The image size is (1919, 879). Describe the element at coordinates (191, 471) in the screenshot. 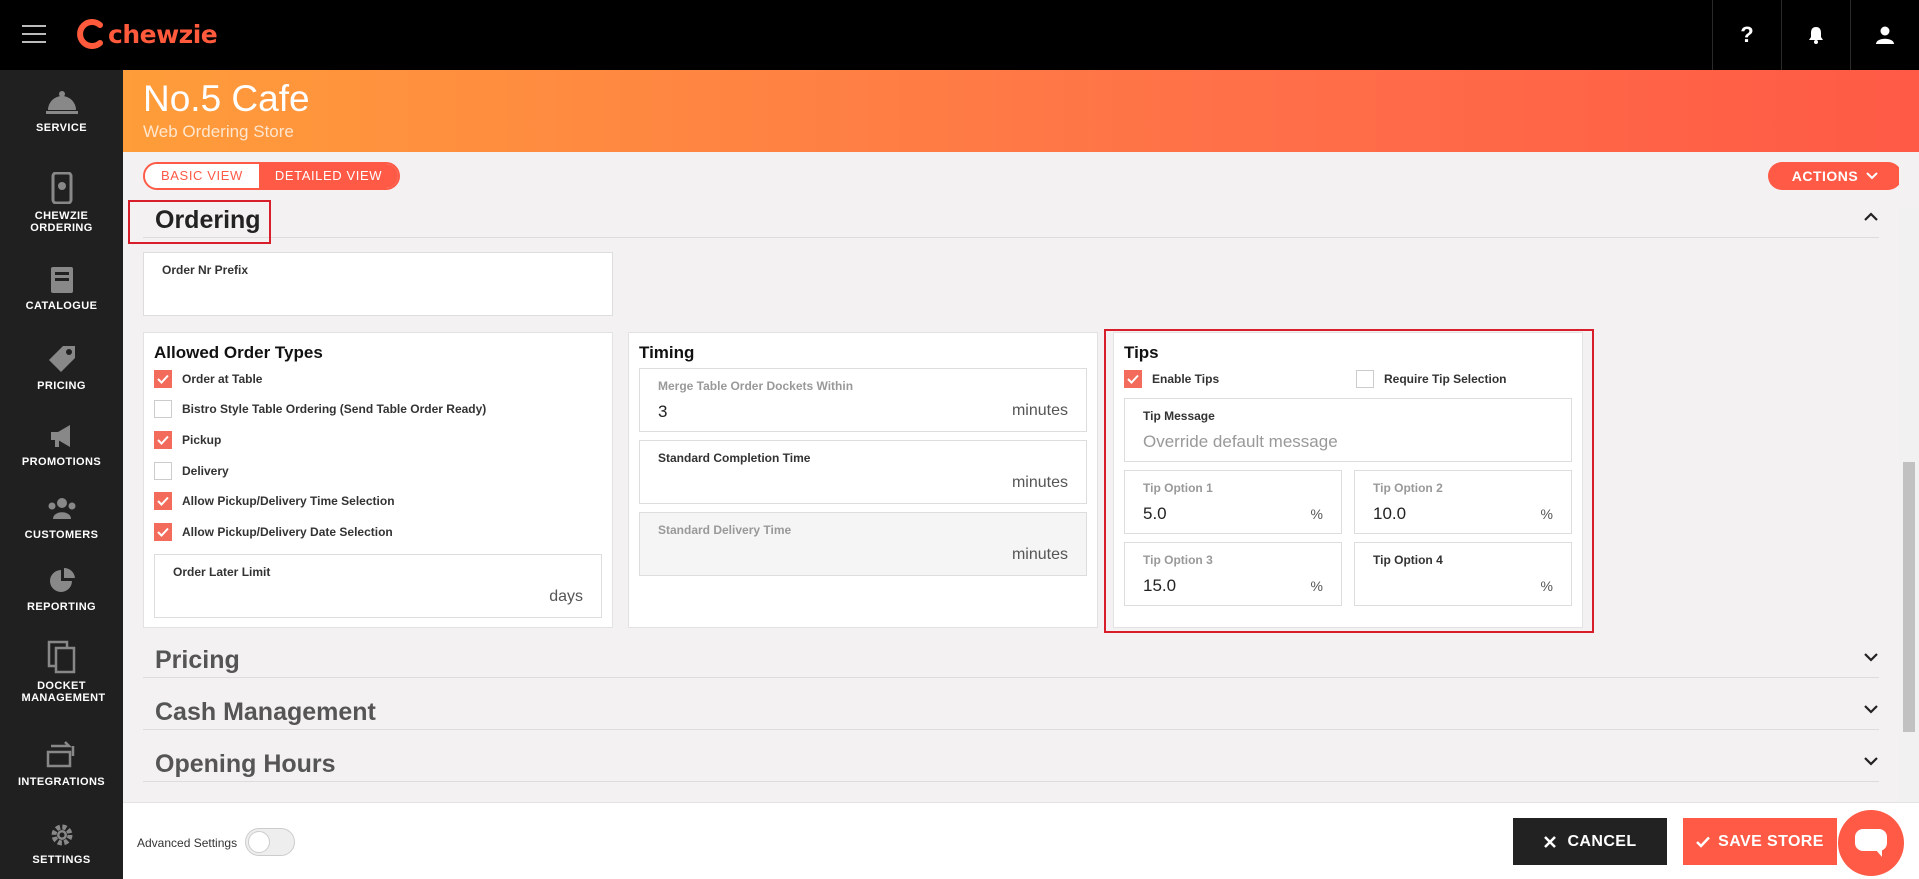

I see `checkbox-delivery: Delivery` at that location.